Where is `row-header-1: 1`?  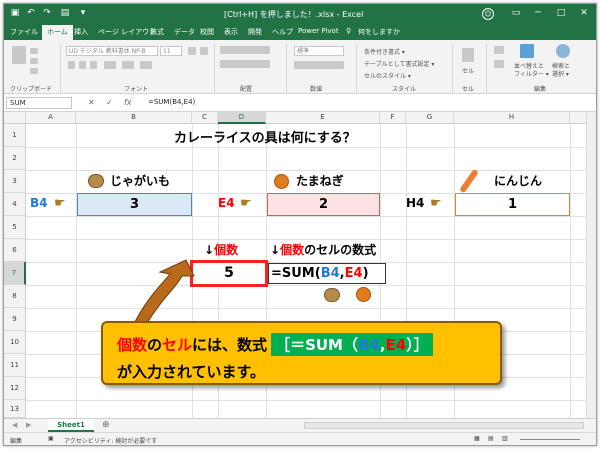
row-header-1: 1 is located at coordinates (15, 135).